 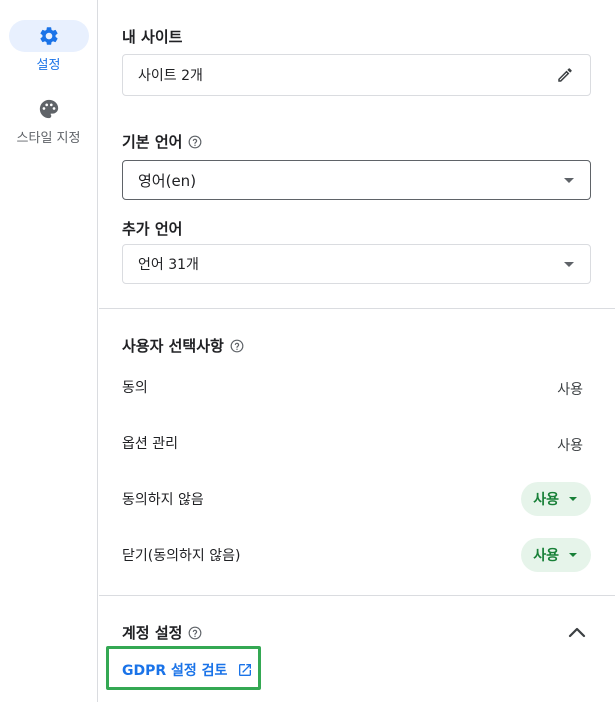 What do you see at coordinates (570, 390) in the screenshot?
I see `pref-value-consent: 사용` at bounding box center [570, 390].